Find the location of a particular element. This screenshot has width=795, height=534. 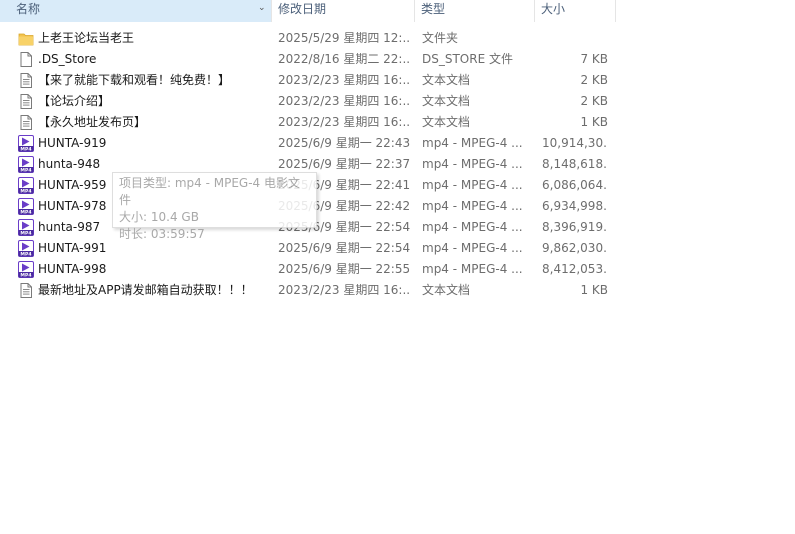

file-row: 上老王论坛当老王 2025/5/29 星期四 12:... 文件夹 is located at coordinates (397, 38).